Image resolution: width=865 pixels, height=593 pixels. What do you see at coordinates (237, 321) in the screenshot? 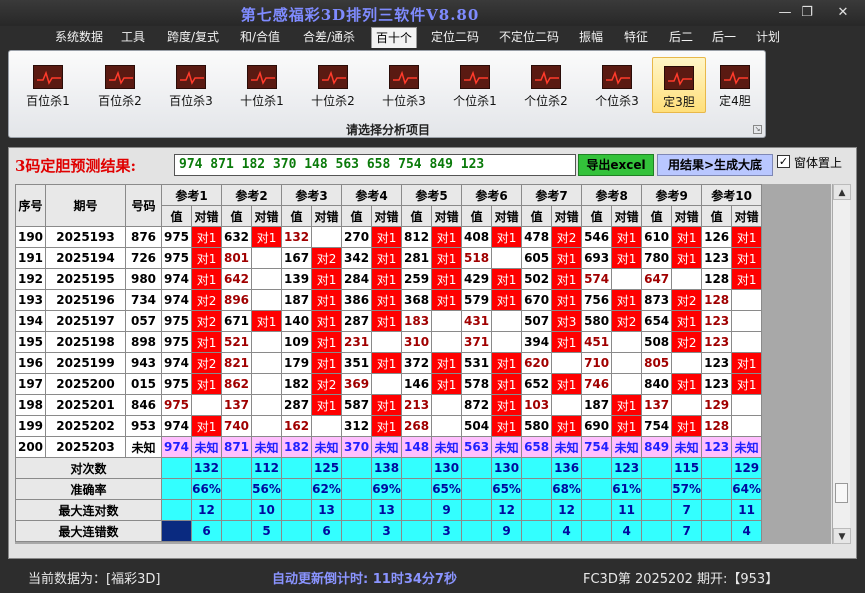
I see `value-cell: 671` at bounding box center [237, 321].